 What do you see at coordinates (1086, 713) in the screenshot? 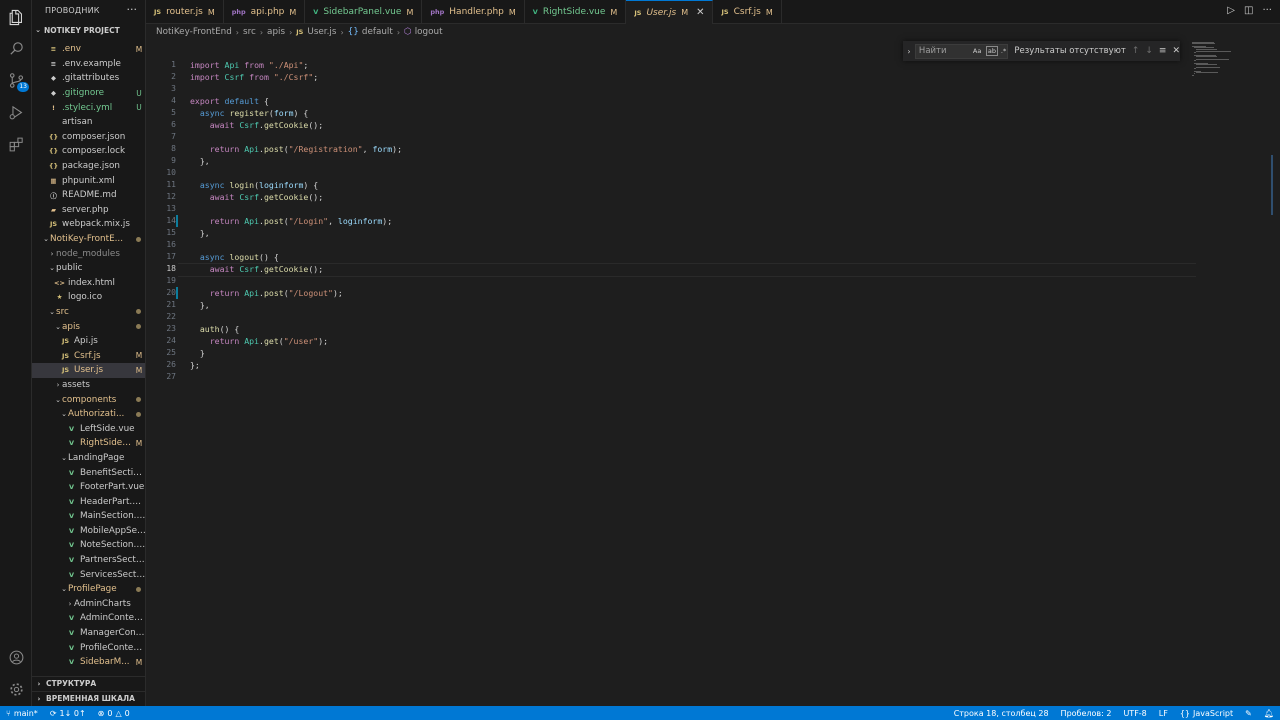
I see `indentation: Пробелов: 2` at bounding box center [1086, 713].